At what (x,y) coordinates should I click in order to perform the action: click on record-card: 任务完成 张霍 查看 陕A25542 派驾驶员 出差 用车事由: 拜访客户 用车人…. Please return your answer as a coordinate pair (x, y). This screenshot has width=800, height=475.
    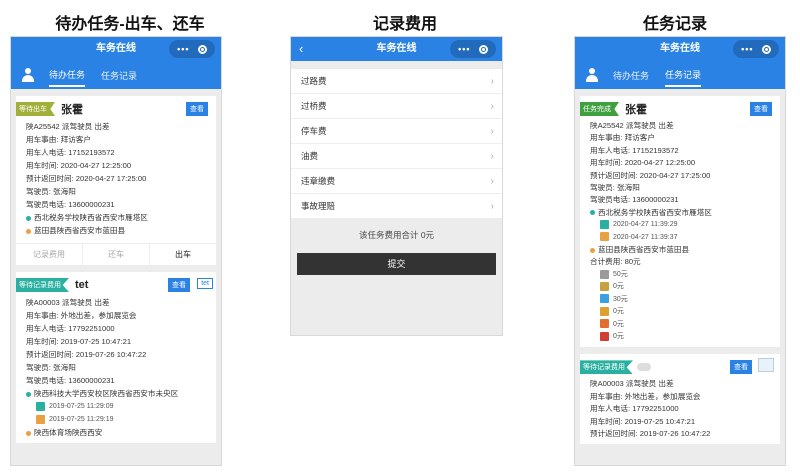
    Looking at the image, I should click on (680, 222).